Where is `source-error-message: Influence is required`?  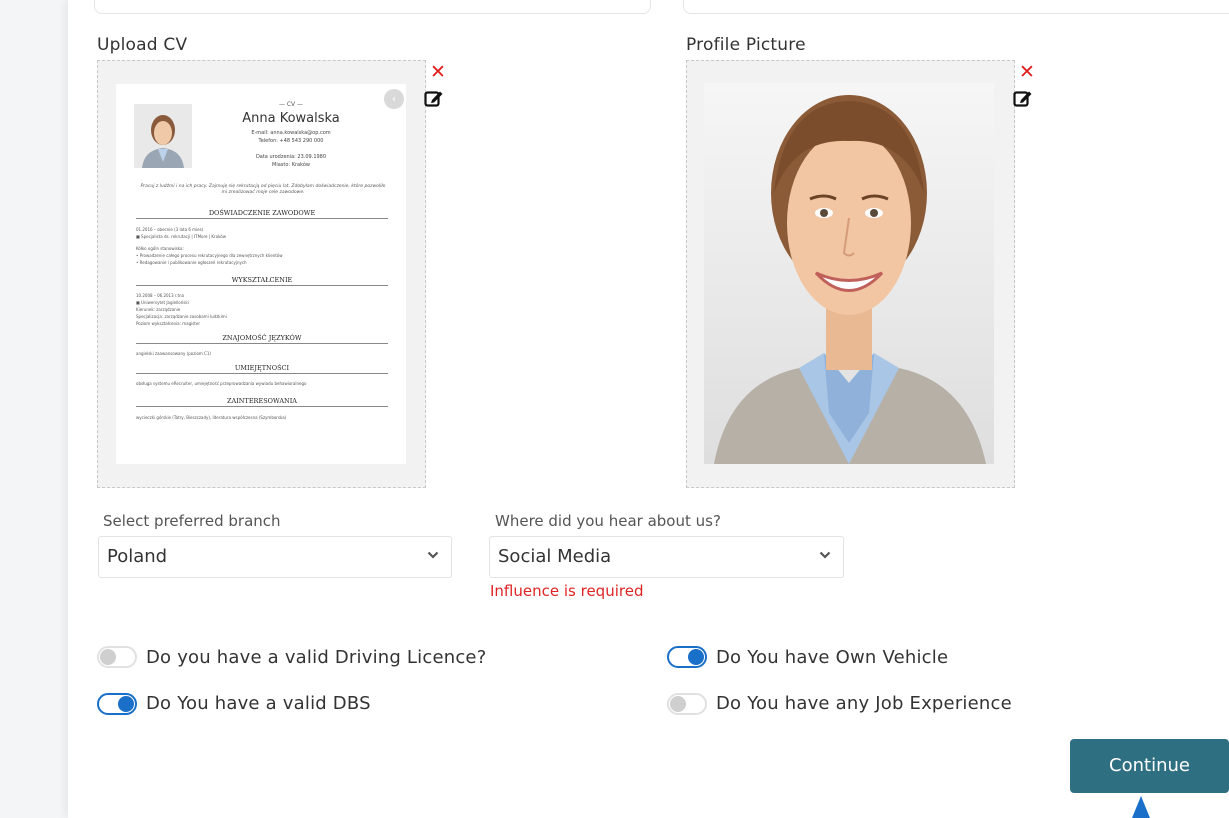 source-error-message: Influence is required is located at coordinates (567, 591).